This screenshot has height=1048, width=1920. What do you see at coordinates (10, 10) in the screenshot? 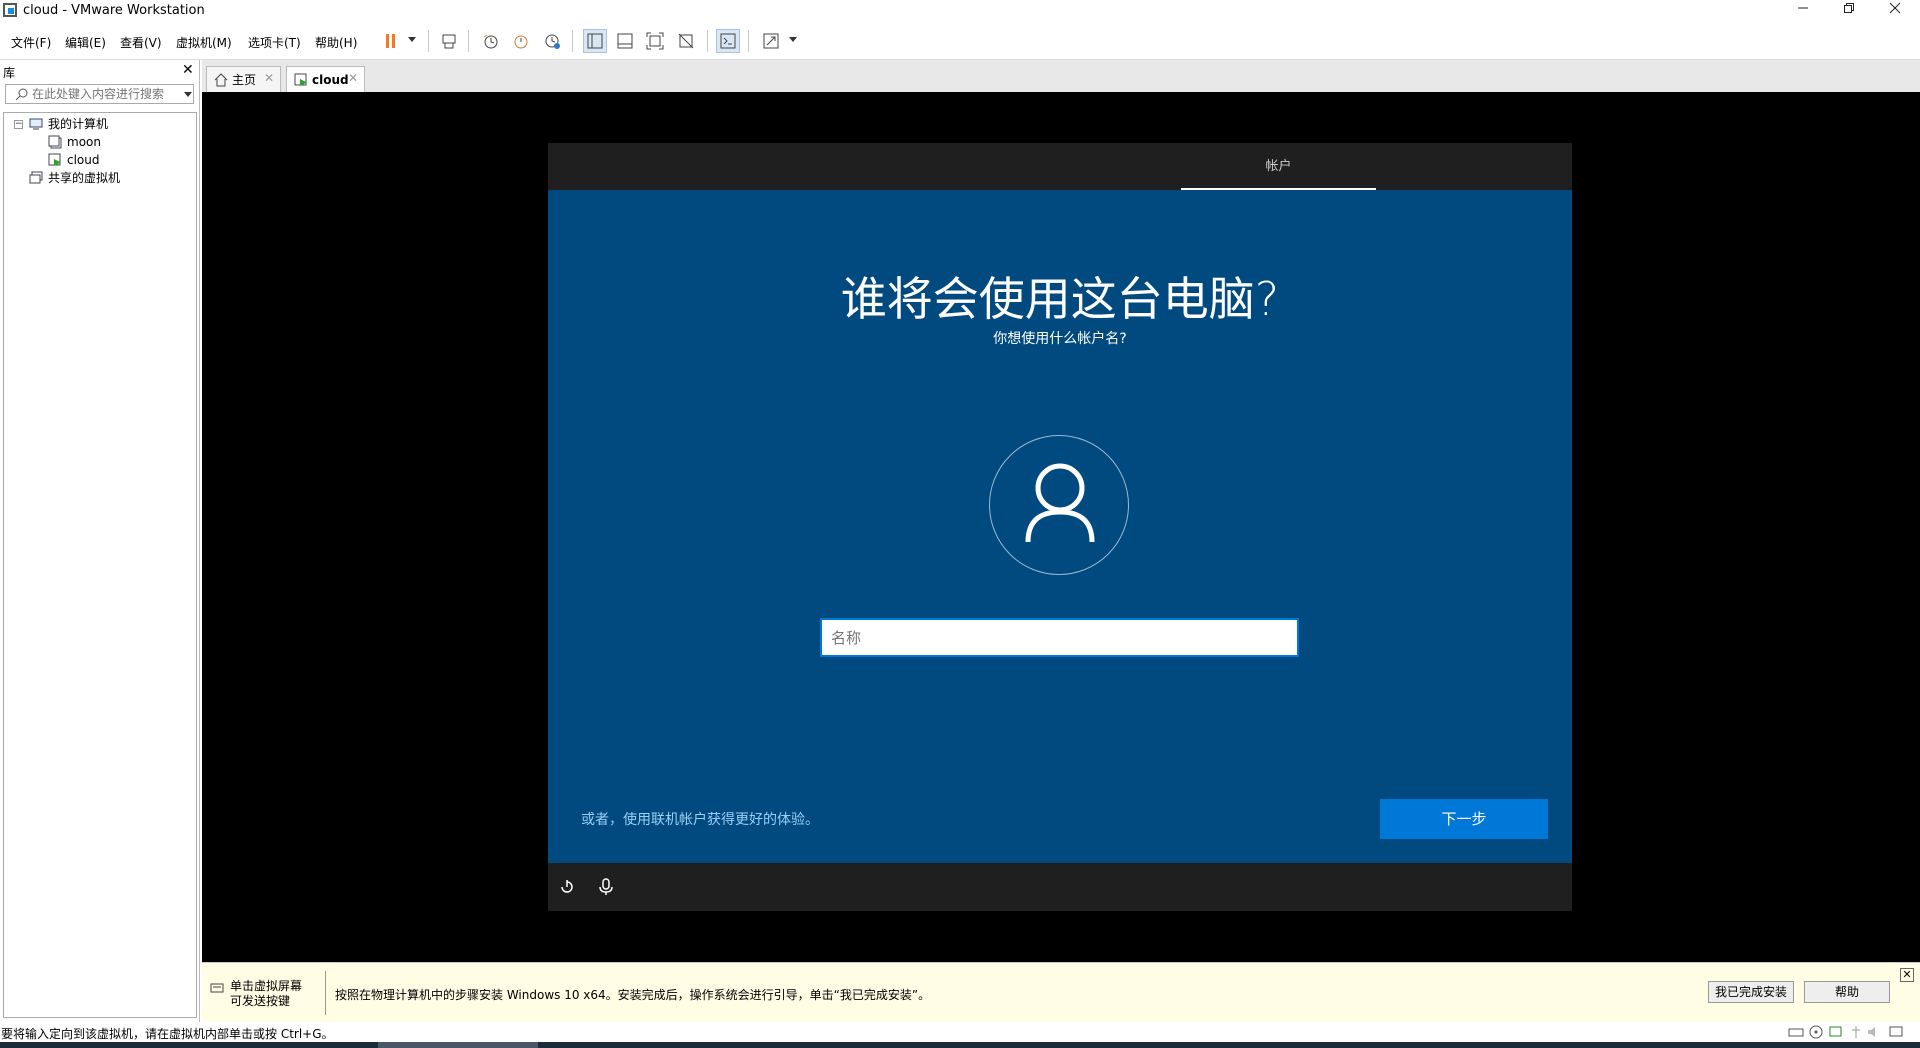
I see `vmware-logo-icon` at bounding box center [10, 10].